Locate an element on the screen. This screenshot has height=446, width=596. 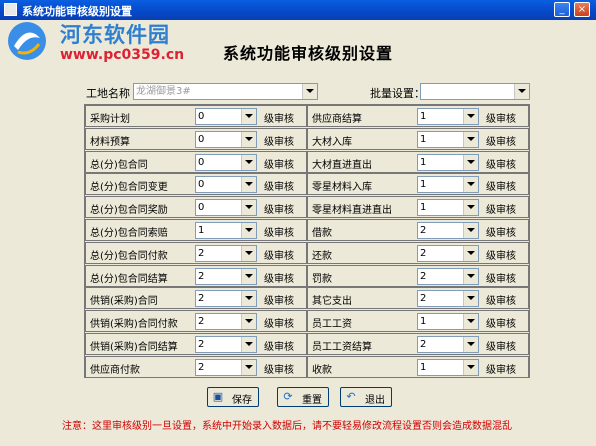
audit-row: 借款 2 级审核 is located at coordinates (418, 230).